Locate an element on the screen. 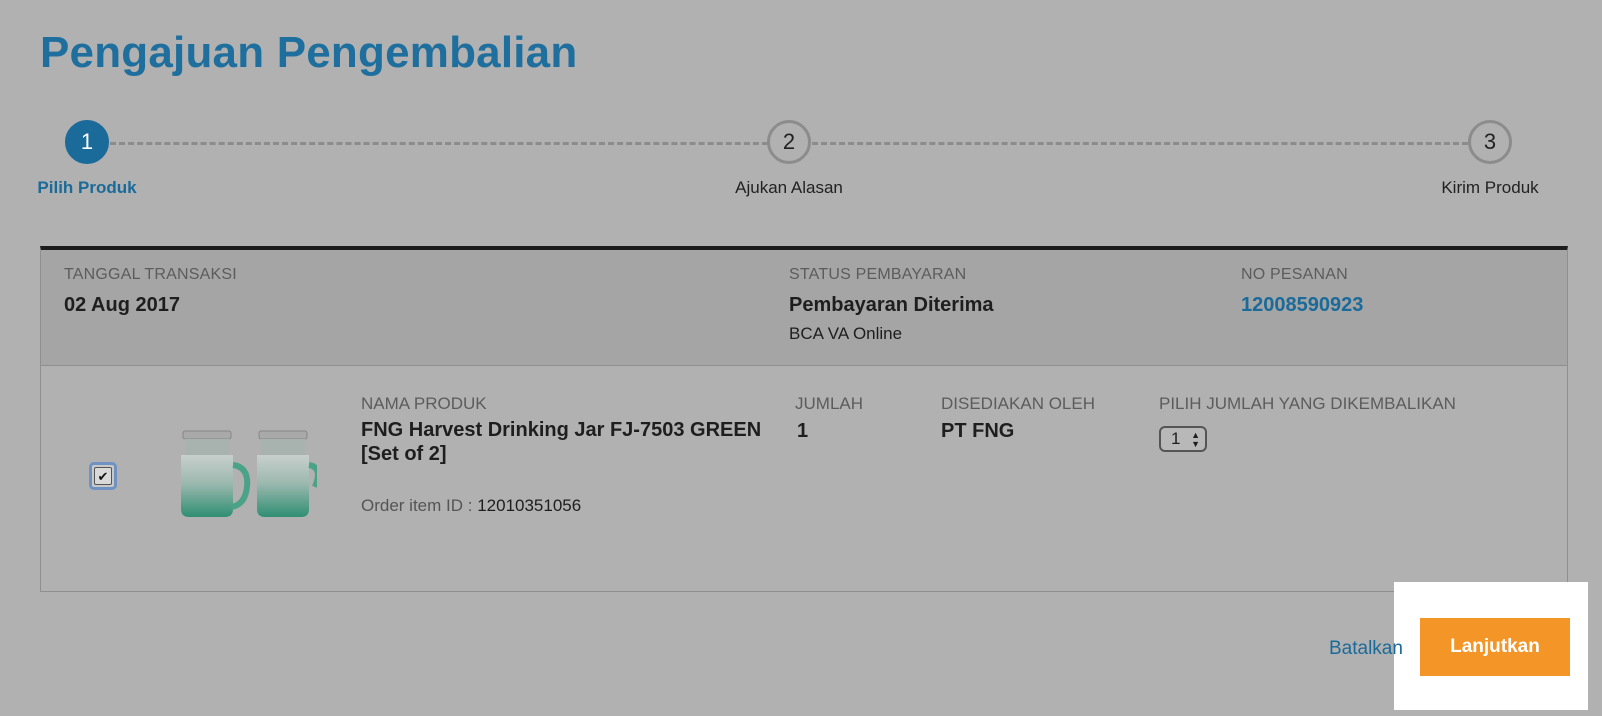 The width and height of the screenshot is (1602, 716). sort-arrows-icon: ▲ ▼ is located at coordinates (1195, 439).